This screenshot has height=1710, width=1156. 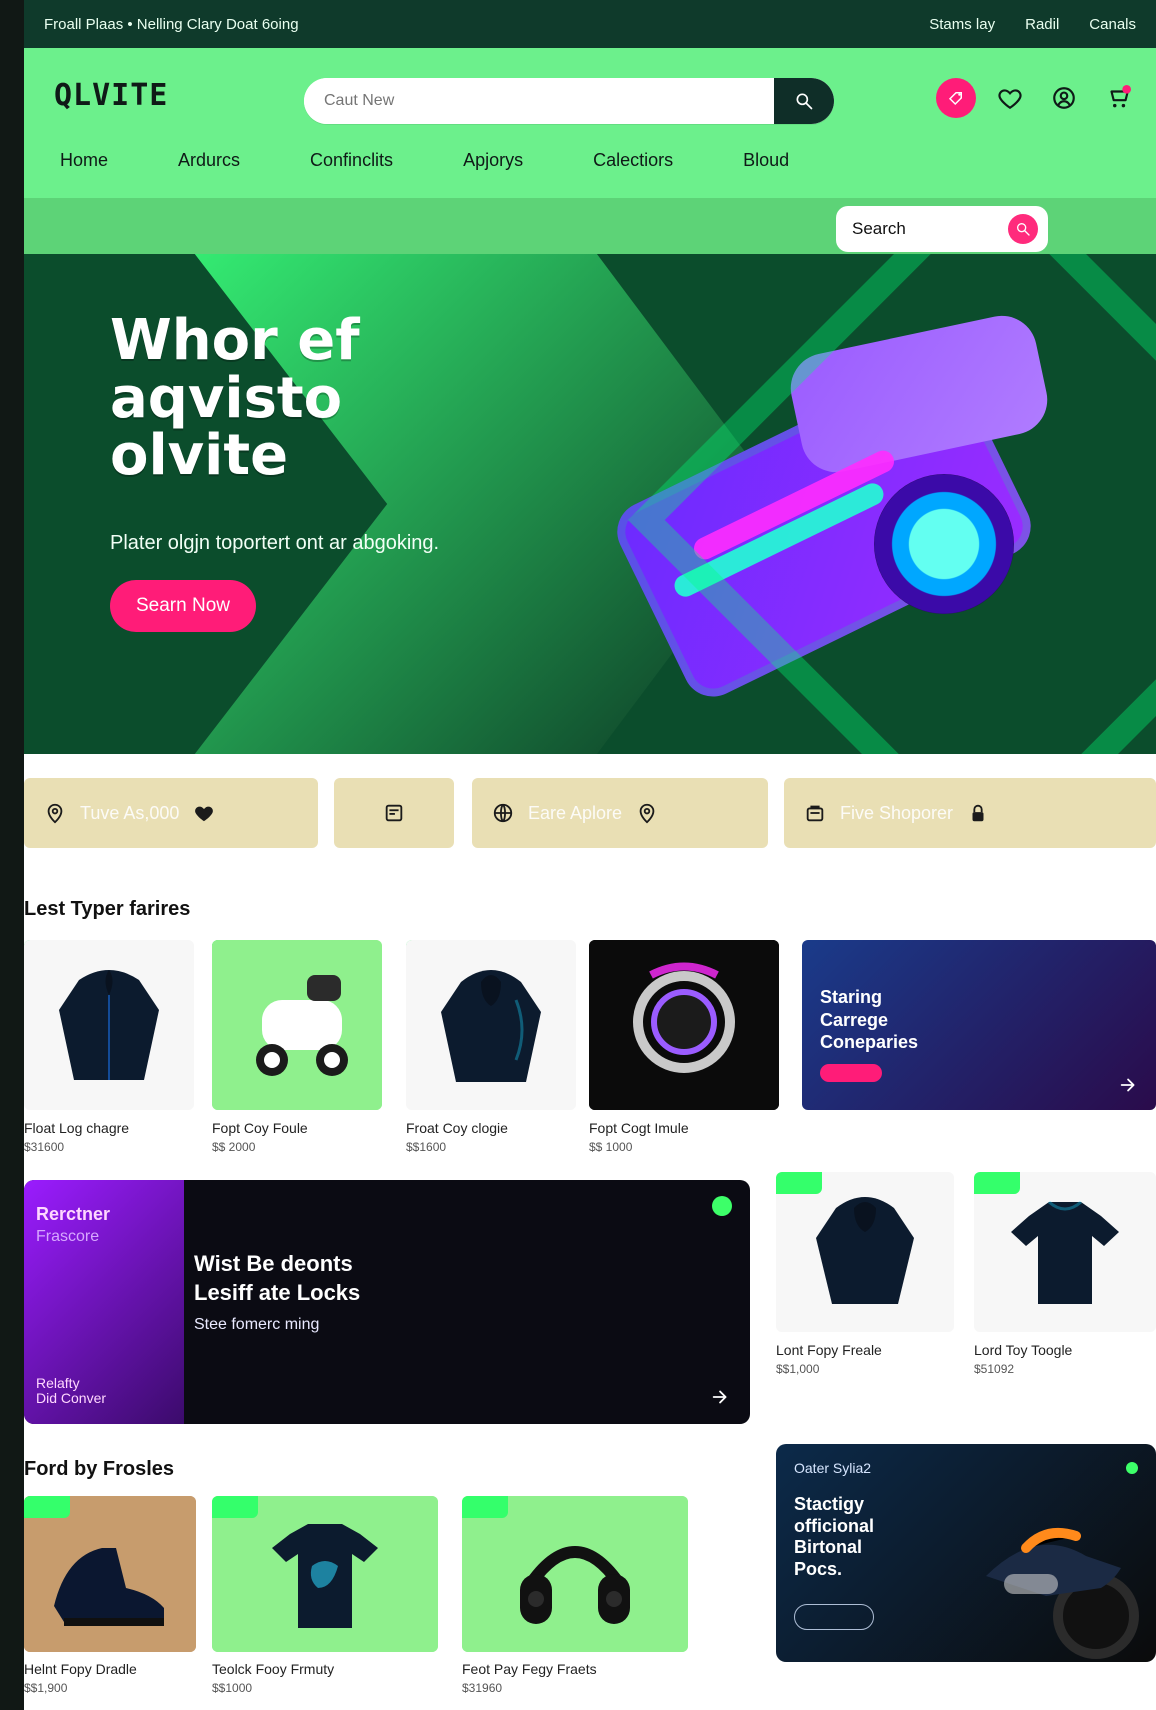 What do you see at coordinates (722, 1206) in the screenshot?
I see `status-dot` at bounding box center [722, 1206].